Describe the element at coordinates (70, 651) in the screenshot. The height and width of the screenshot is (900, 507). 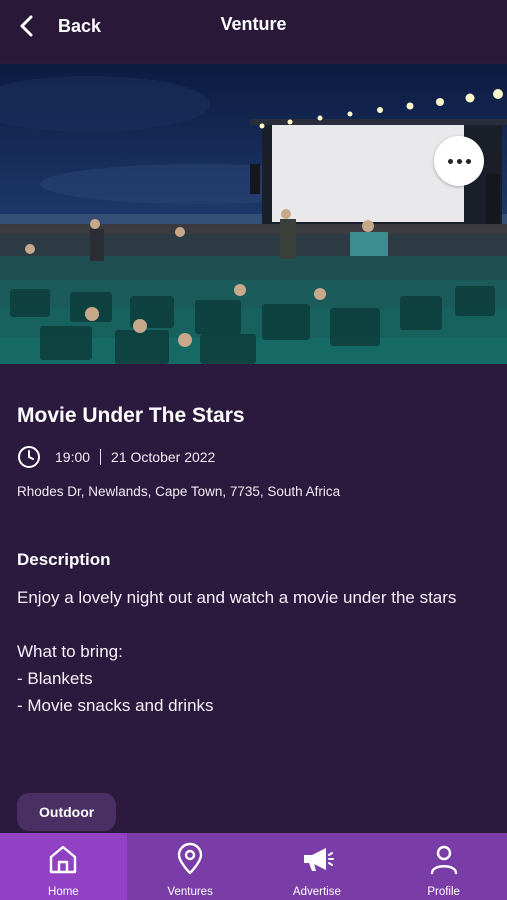
I see `what-to-bring-heading: What to bring:` at that location.